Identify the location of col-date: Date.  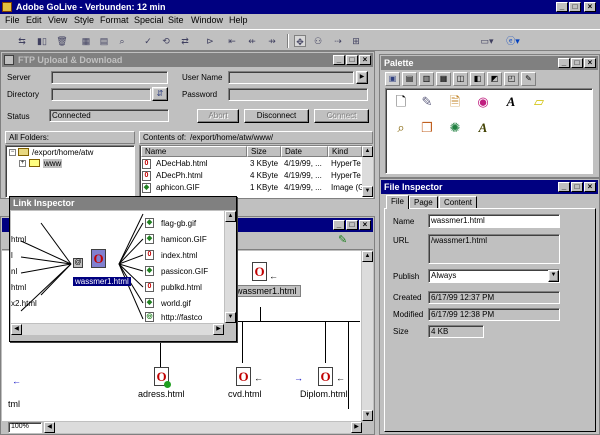
(304, 151).